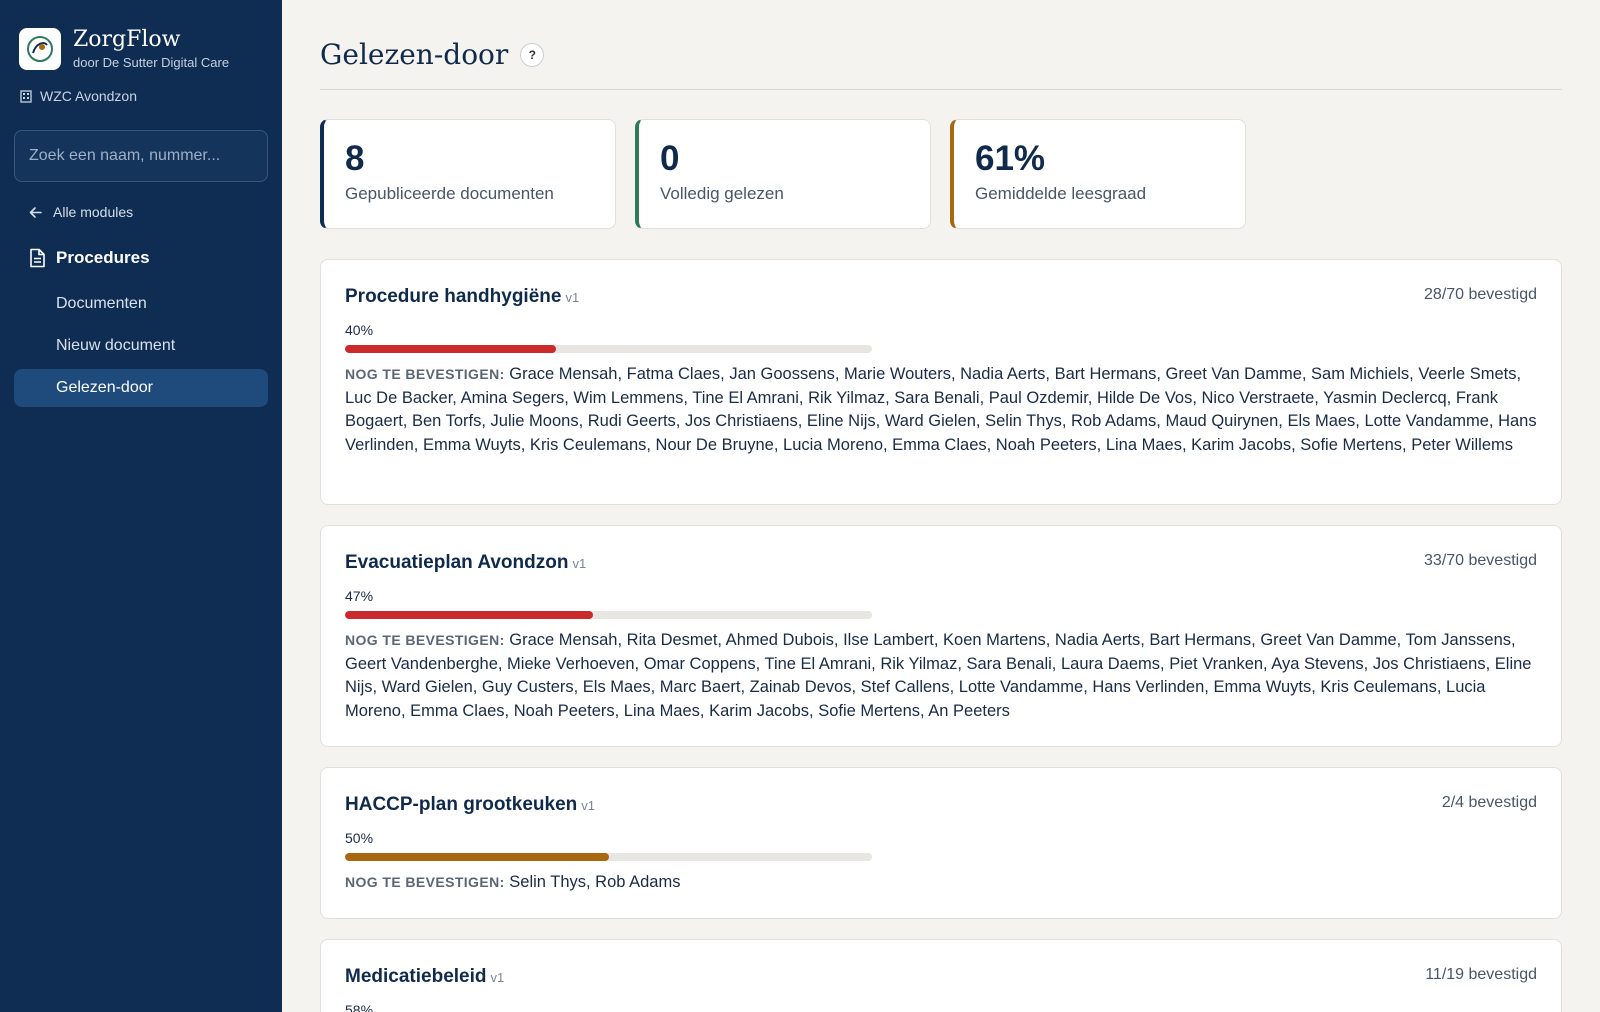 The image size is (1600, 1012). I want to click on sidebar-item-nieuw-document: Nieuw document, so click(141, 346).